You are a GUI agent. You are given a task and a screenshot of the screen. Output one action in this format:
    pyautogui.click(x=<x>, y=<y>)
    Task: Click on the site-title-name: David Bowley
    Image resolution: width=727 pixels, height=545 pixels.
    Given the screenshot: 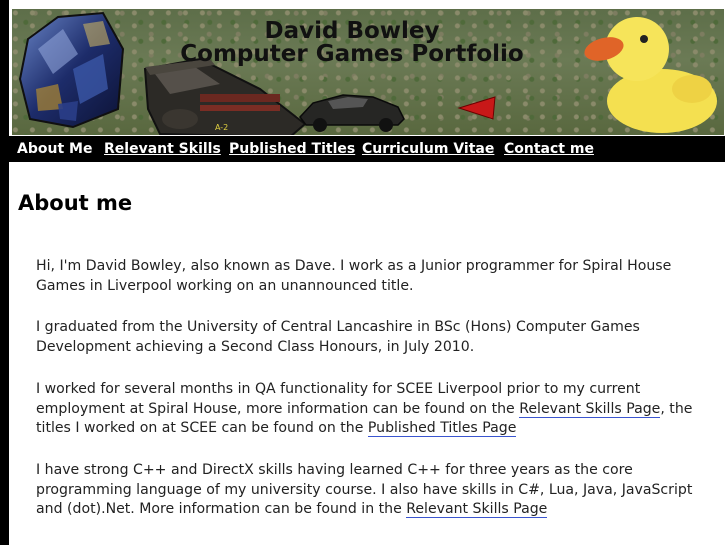 What is the action you would take?
    pyautogui.click(x=352, y=31)
    